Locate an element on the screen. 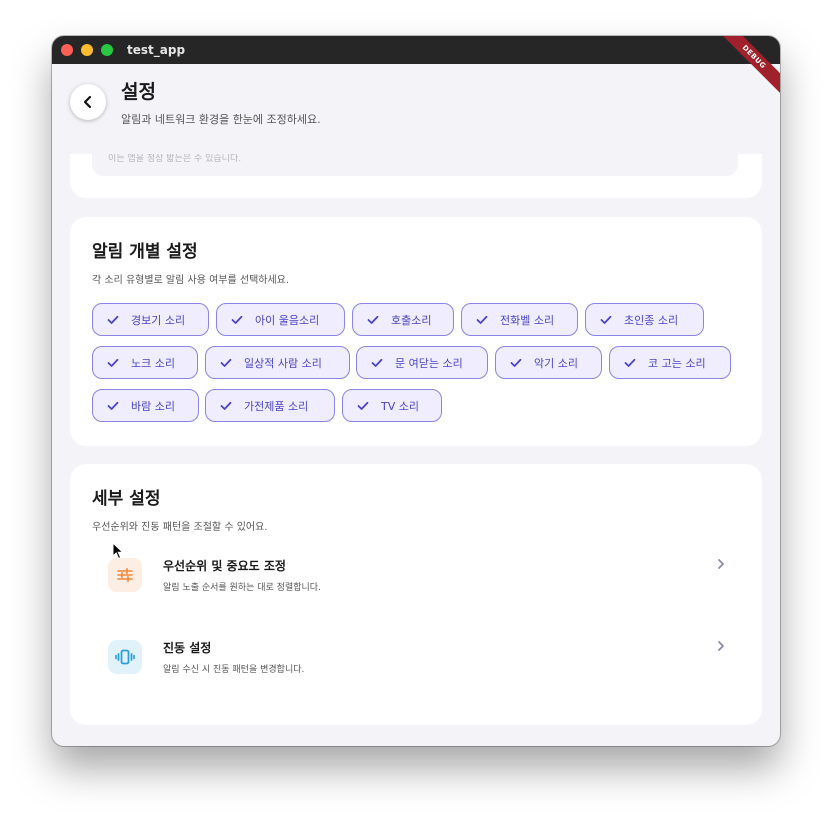 The width and height of the screenshot is (832, 814). chip-label: 호출소리 is located at coordinates (411, 320).